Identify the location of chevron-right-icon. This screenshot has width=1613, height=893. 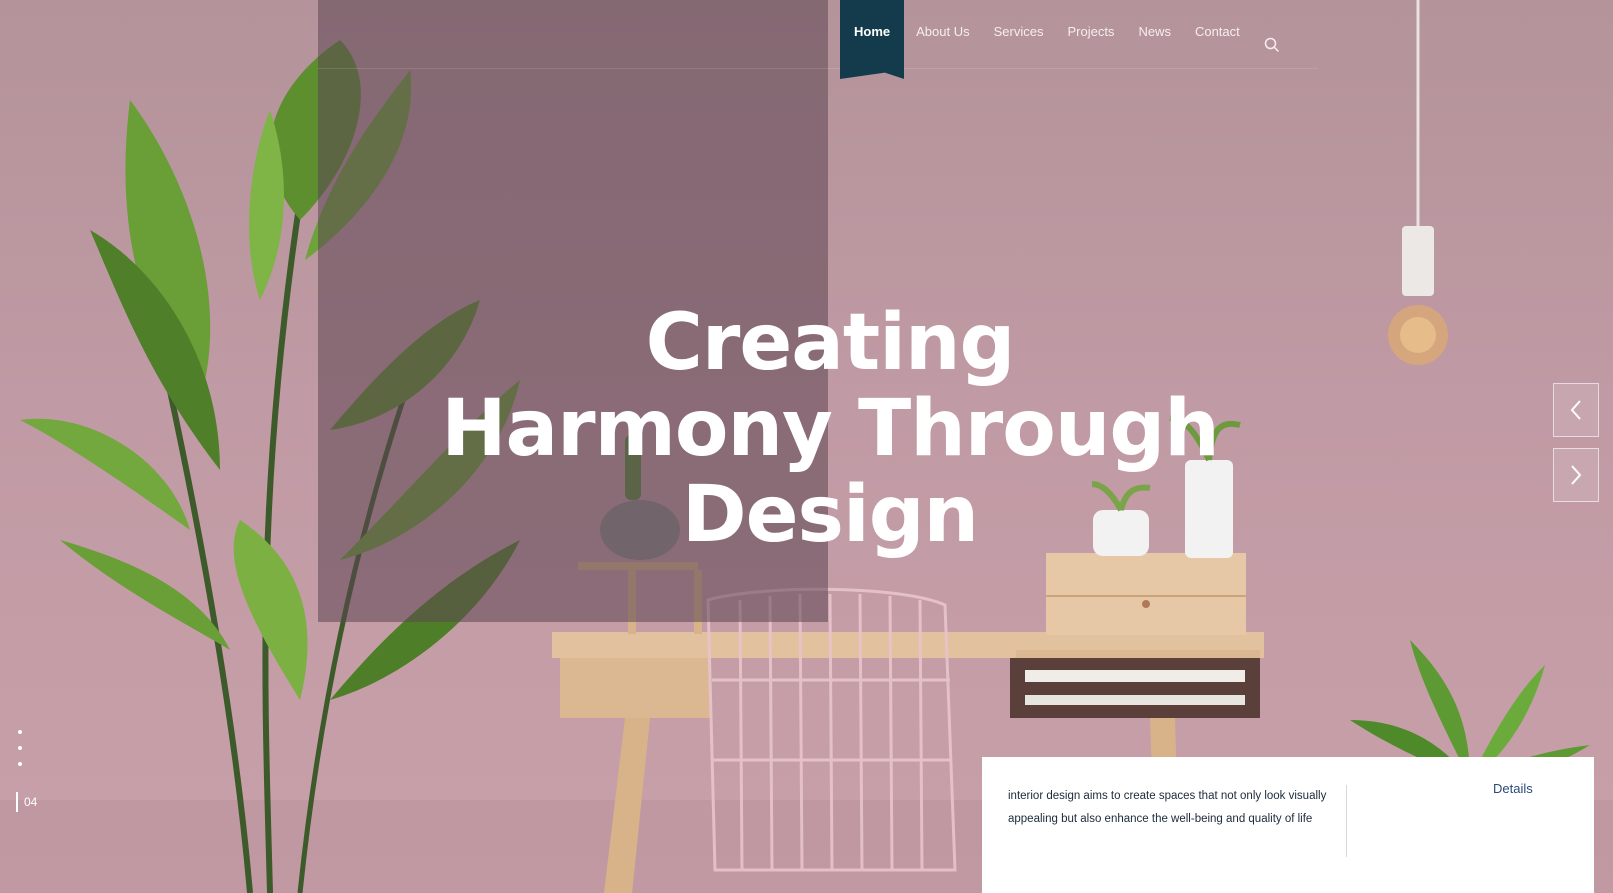
(1576, 475).